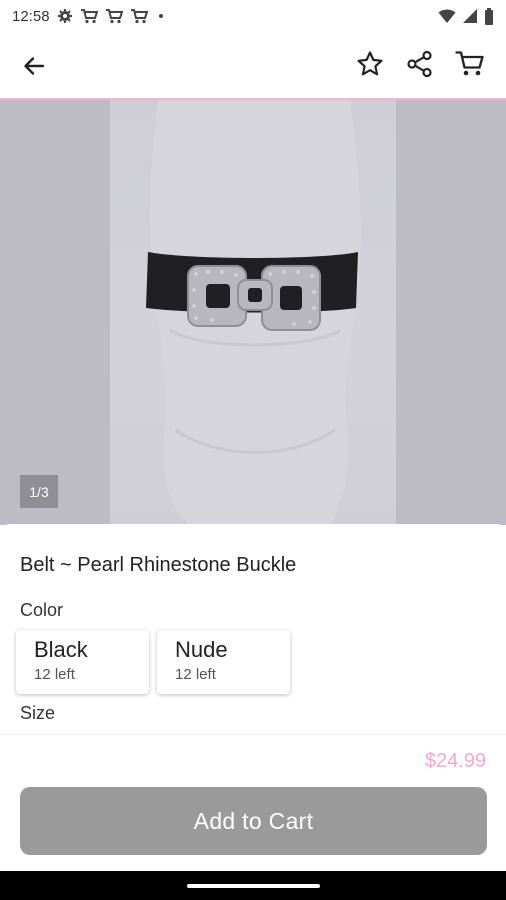 The width and height of the screenshot is (506, 900). I want to click on status-left: 12:58, so click(89, 16).